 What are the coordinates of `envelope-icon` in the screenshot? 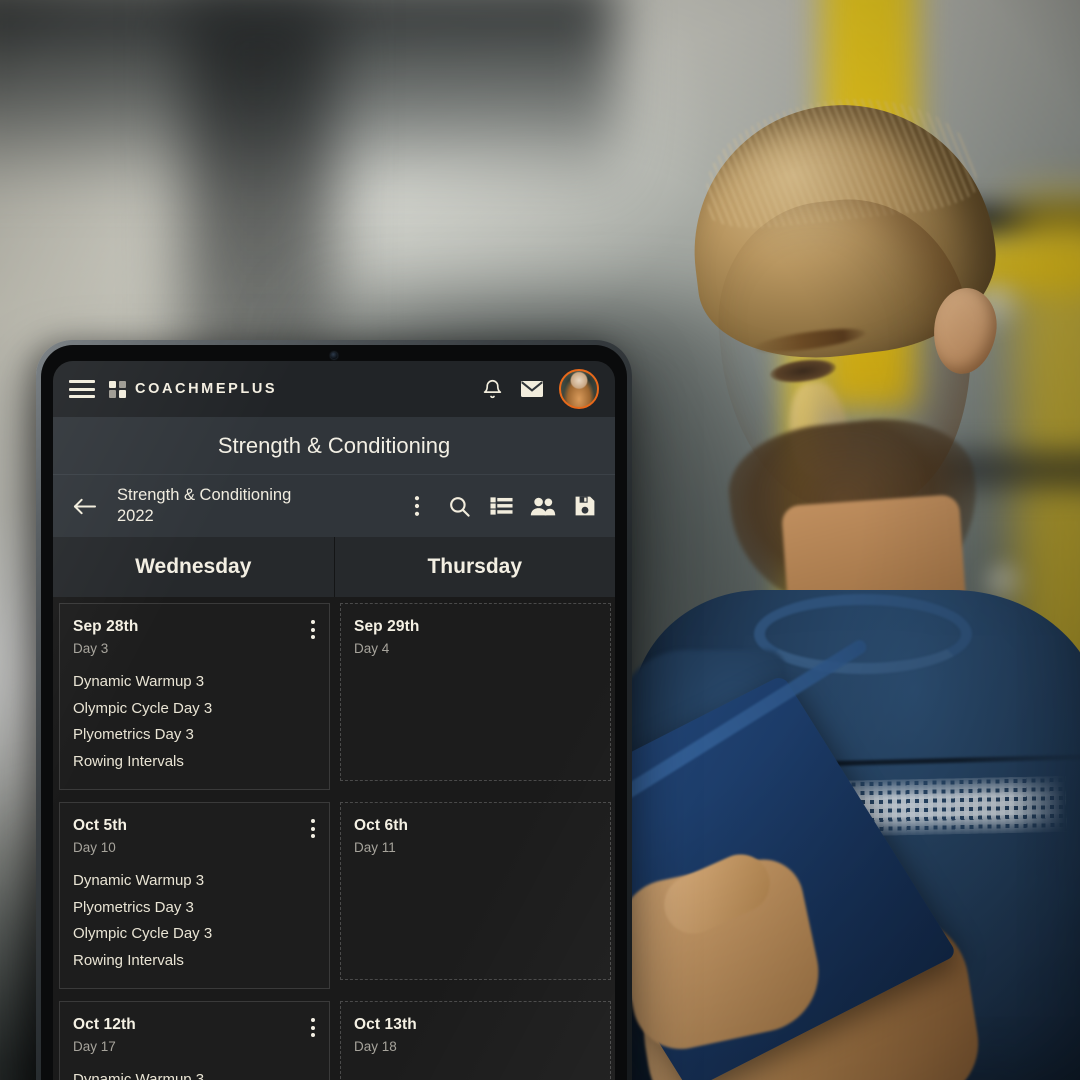 It's located at (532, 389).